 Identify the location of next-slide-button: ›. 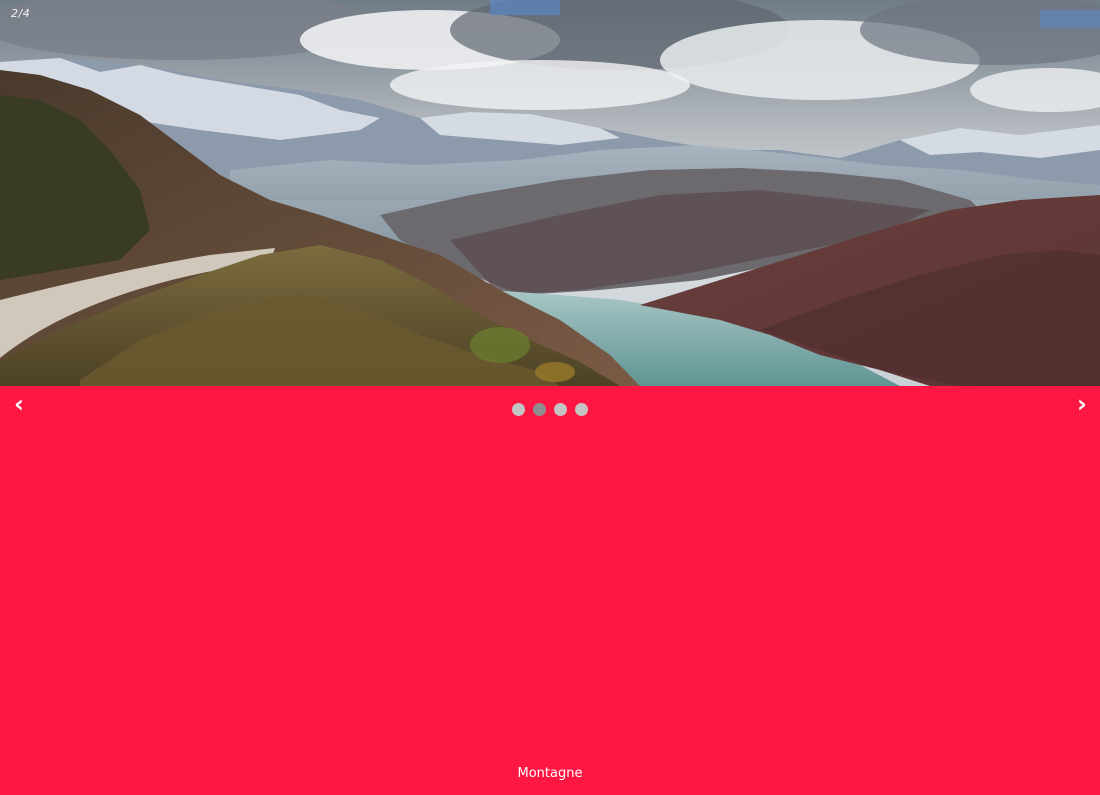
(1082, 404).